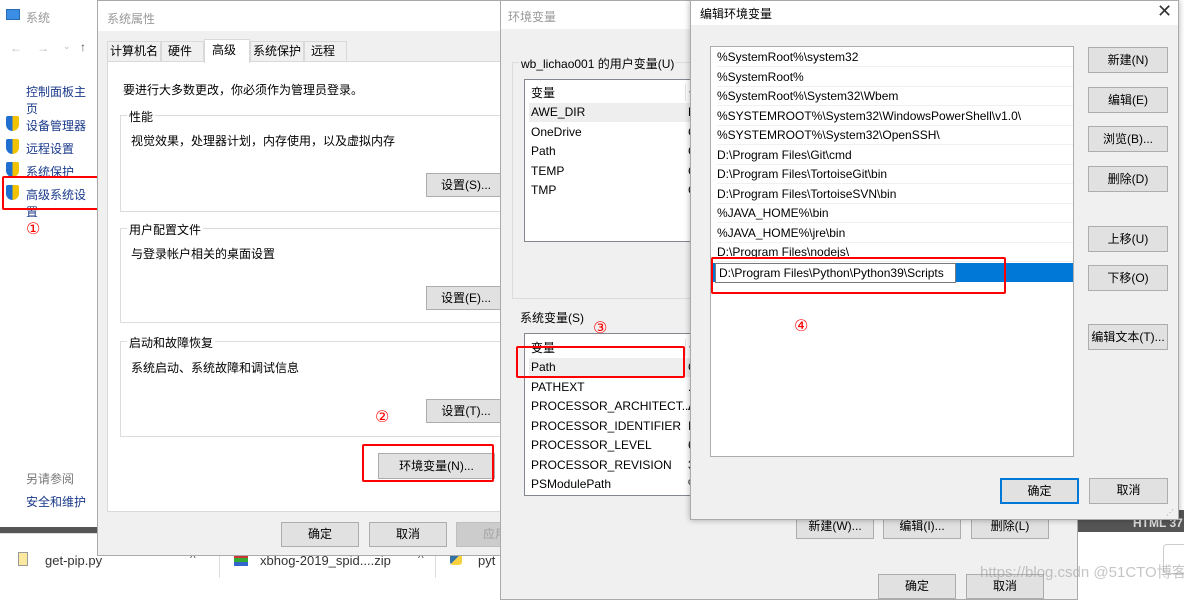 This screenshot has height=600, width=1184. Describe the element at coordinates (736, 14) in the screenshot. I see `dialog-title: 编辑环境变量` at that location.